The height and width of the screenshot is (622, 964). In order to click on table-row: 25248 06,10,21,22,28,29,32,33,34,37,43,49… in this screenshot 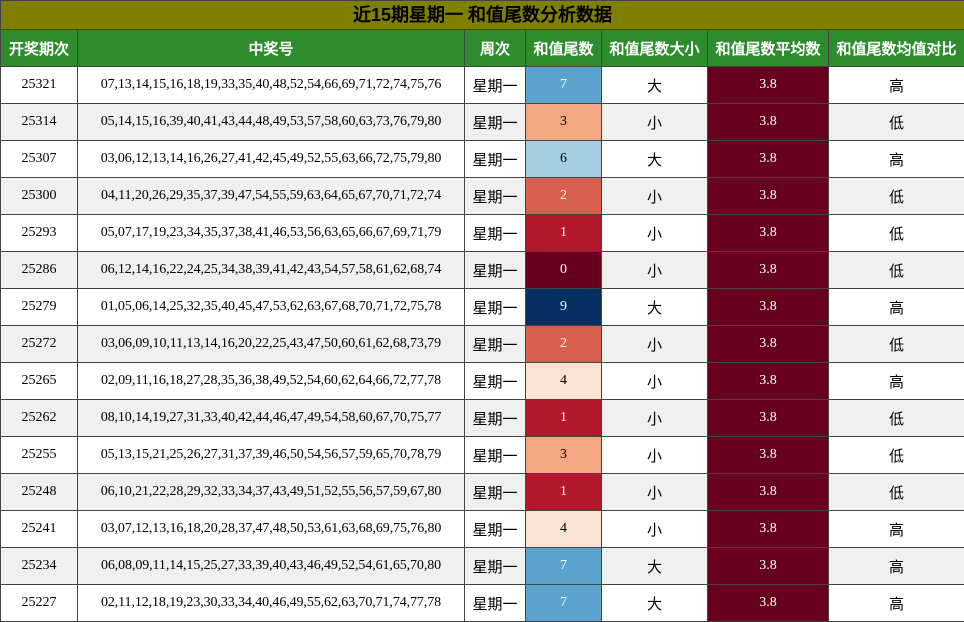, I will do `click(482, 492)`.